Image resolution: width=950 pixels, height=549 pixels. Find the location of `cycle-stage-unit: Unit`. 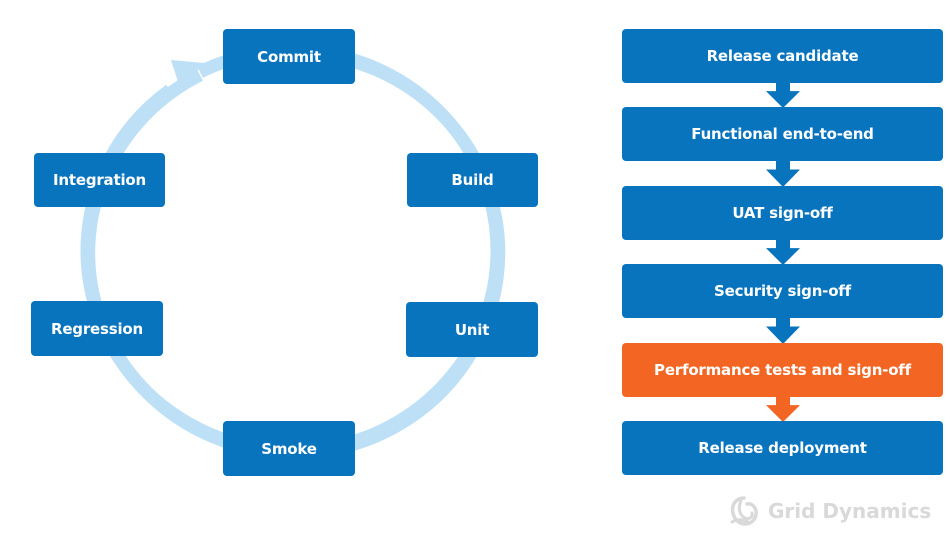

cycle-stage-unit: Unit is located at coordinates (472, 329).